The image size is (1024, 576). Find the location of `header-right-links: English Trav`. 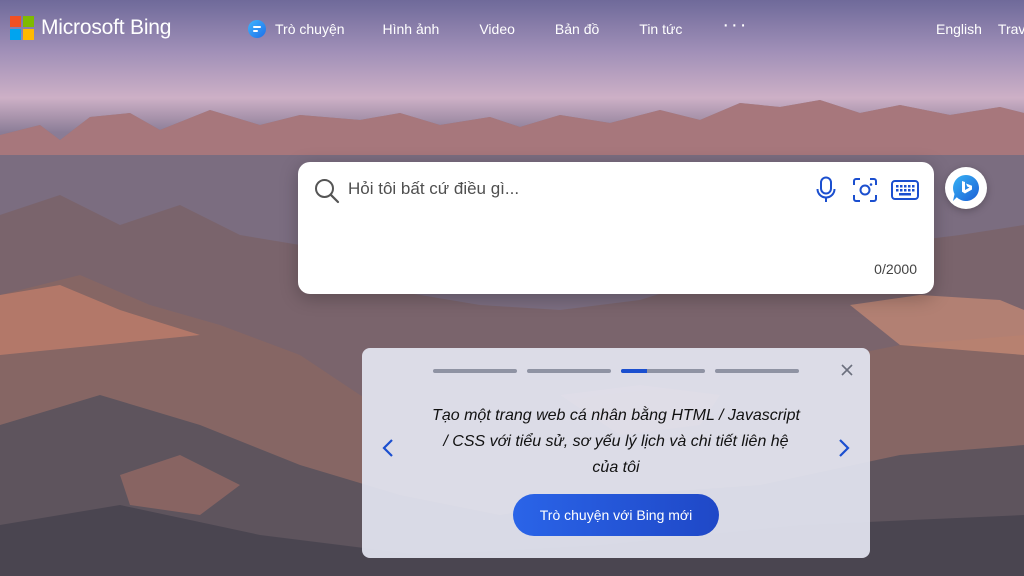

header-right-links: English Trav is located at coordinates (980, 29).